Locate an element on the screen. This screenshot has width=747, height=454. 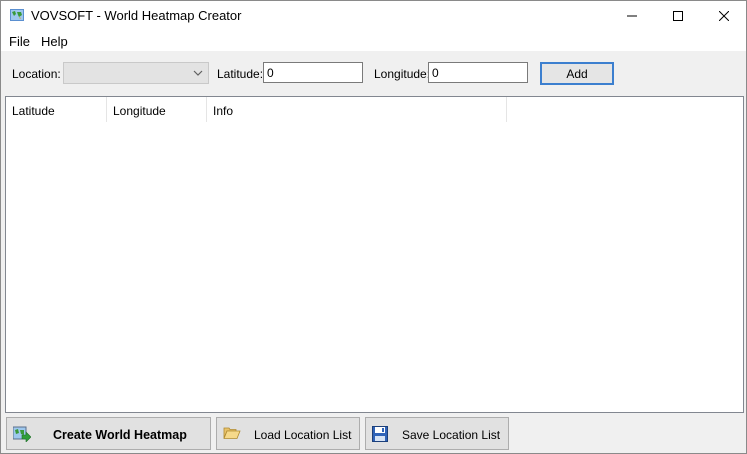
floppy-disk-icon is located at coordinates (380, 434).